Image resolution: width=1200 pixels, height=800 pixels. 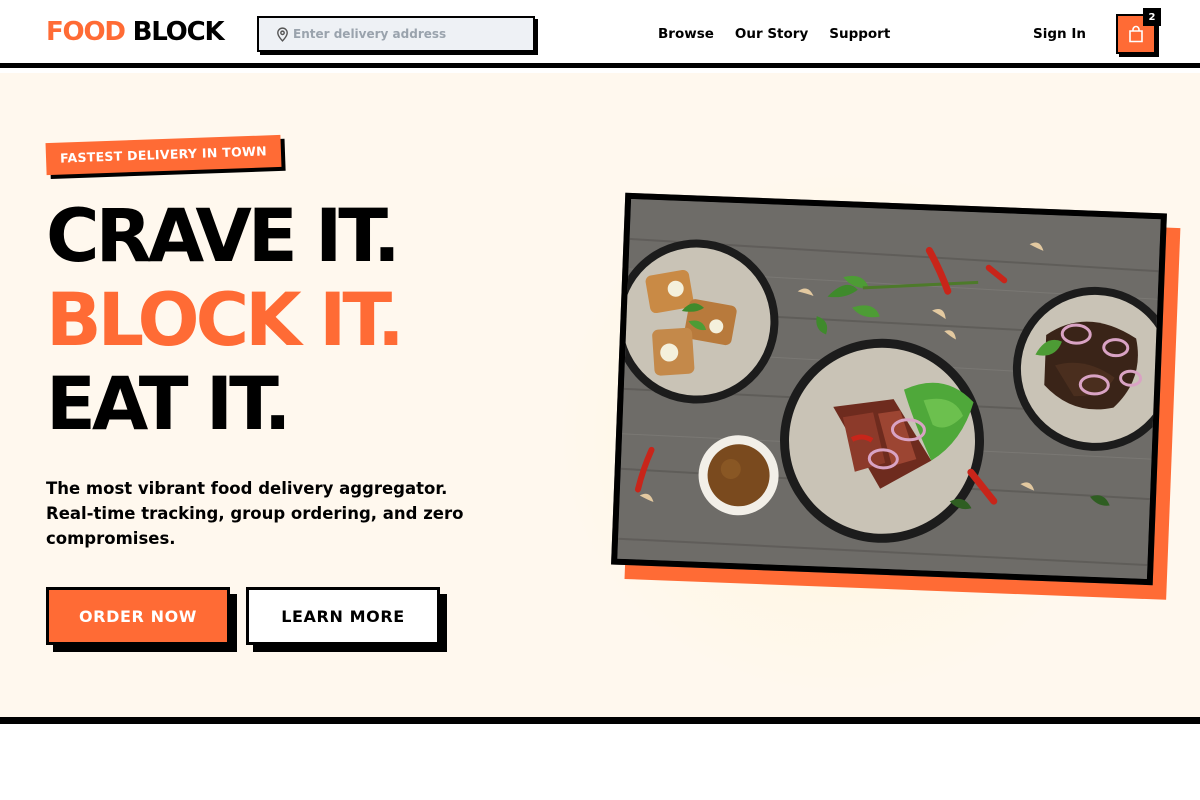 What do you see at coordinates (600, 762) in the screenshot?
I see `below-hero-area` at bounding box center [600, 762].